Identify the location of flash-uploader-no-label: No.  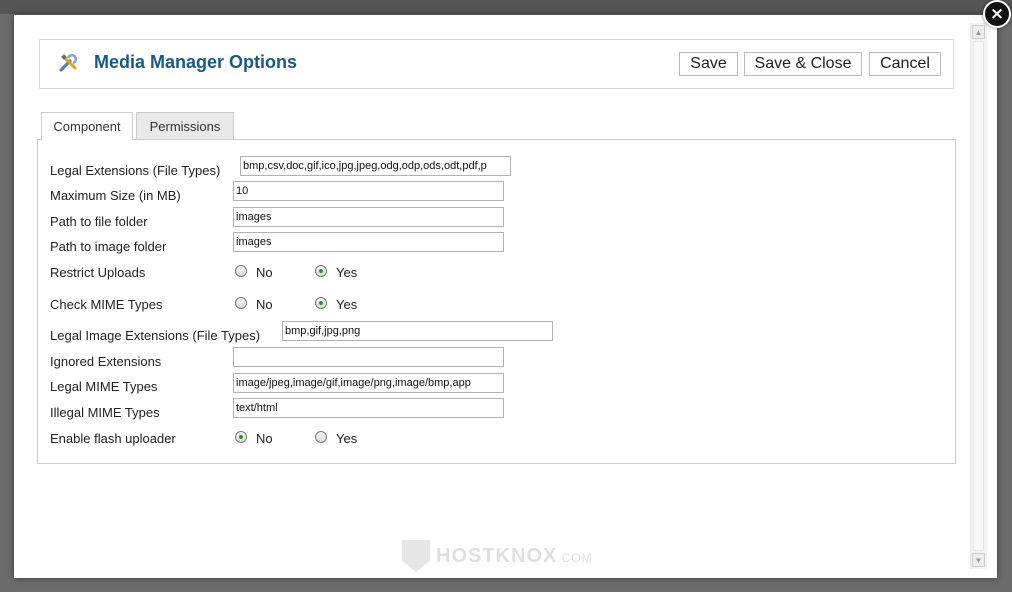
(264, 438).